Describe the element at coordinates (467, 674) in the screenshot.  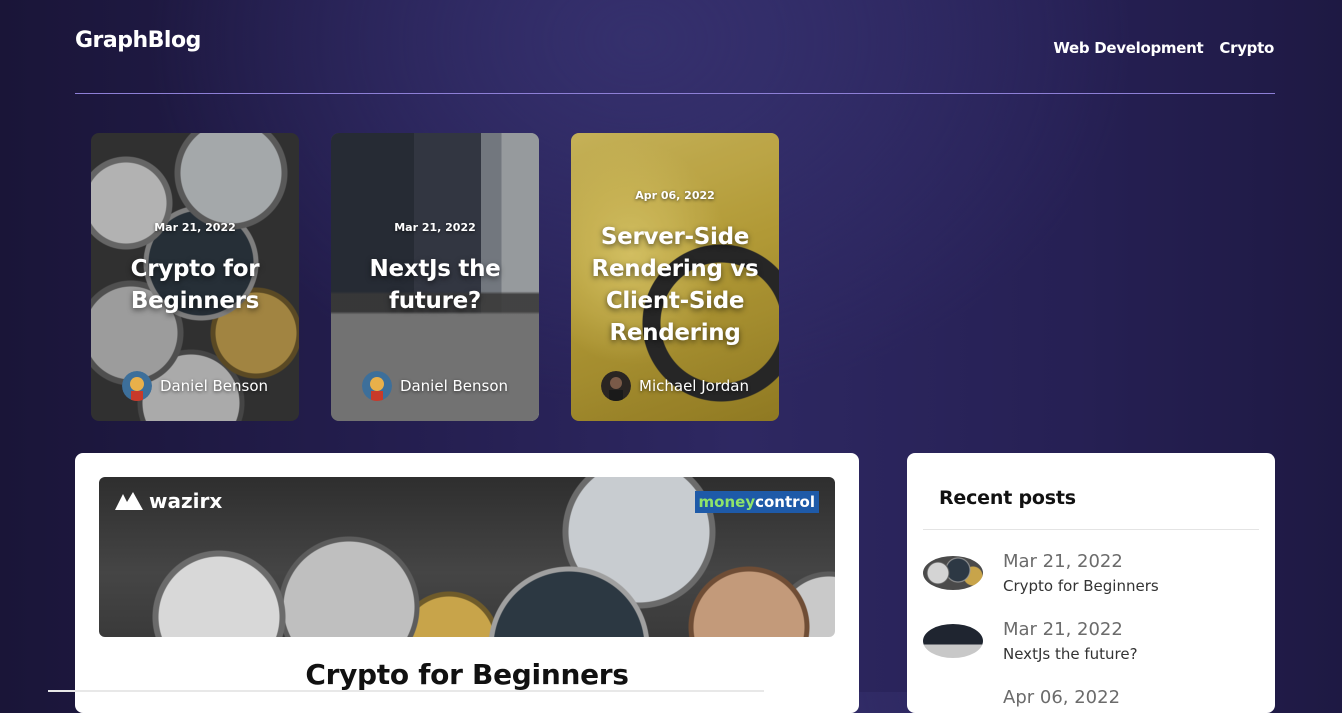
I see `post-title: Crypto for Beginners` at that location.